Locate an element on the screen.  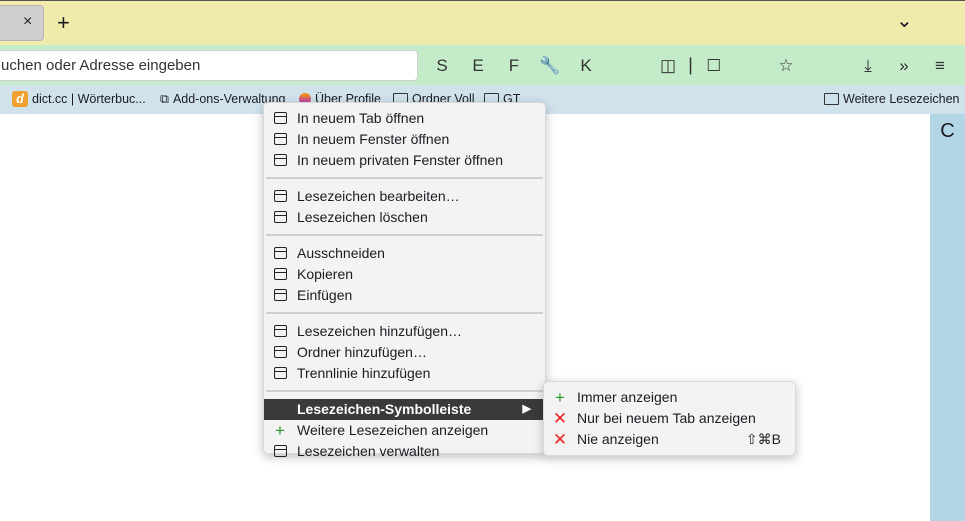
menu-open-private-window: In neuem privaten Fenster öffnen is located at coordinates (404, 160).